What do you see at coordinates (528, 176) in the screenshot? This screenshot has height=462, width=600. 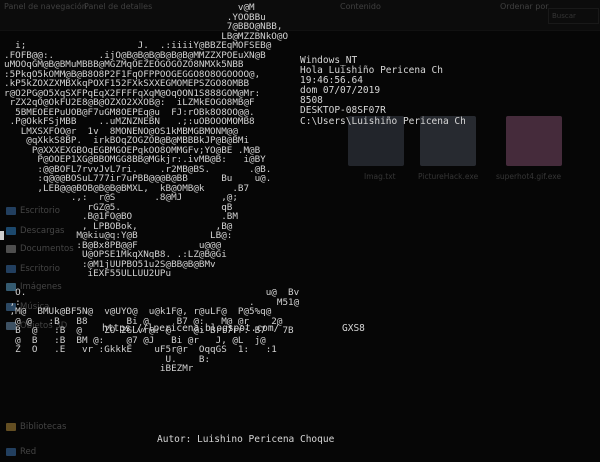 I see `file-name: superhot4.gif.exe` at bounding box center [528, 176].